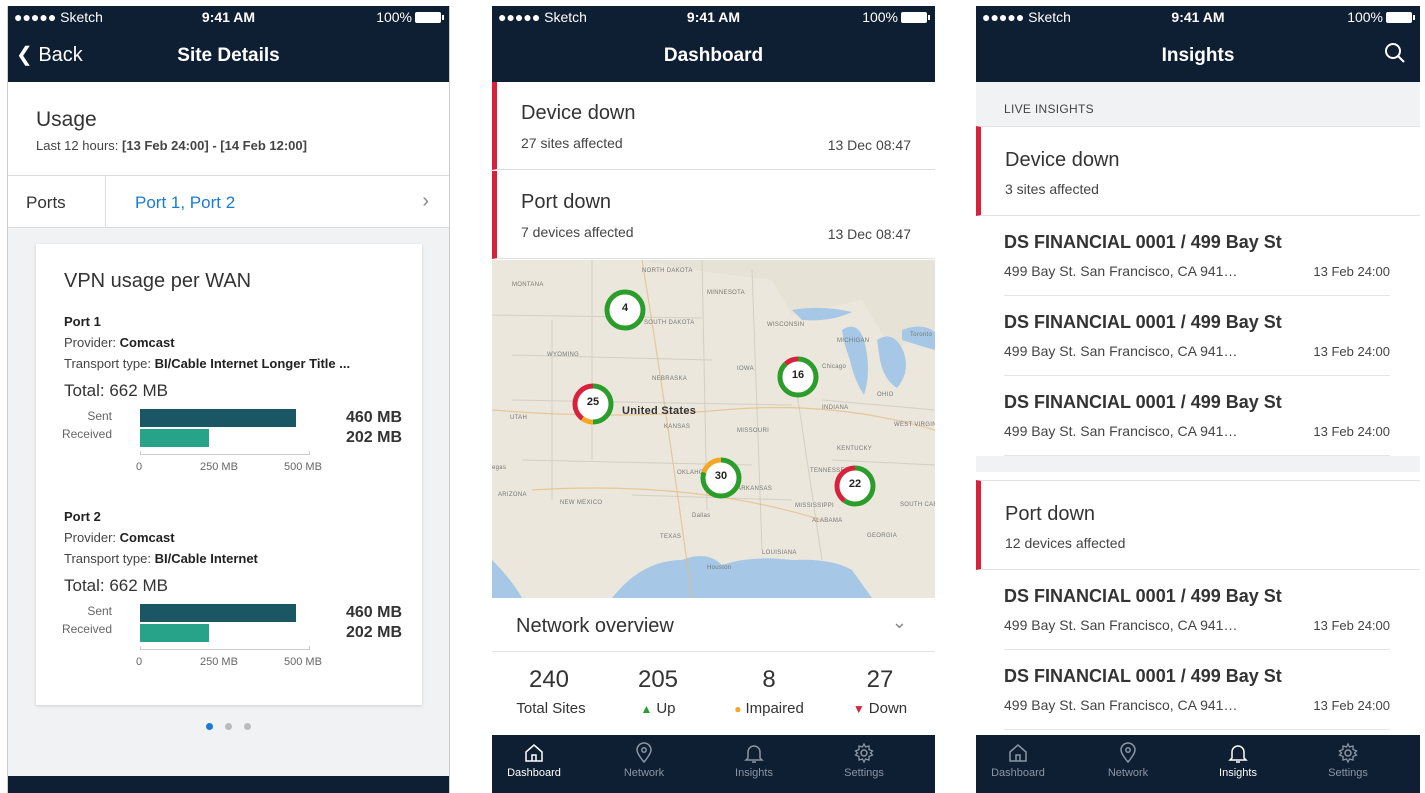 Image resolution: width=1425 pixels, height=793 pixels. I want to click on map-label: MISSOURI, so click(753, 431).